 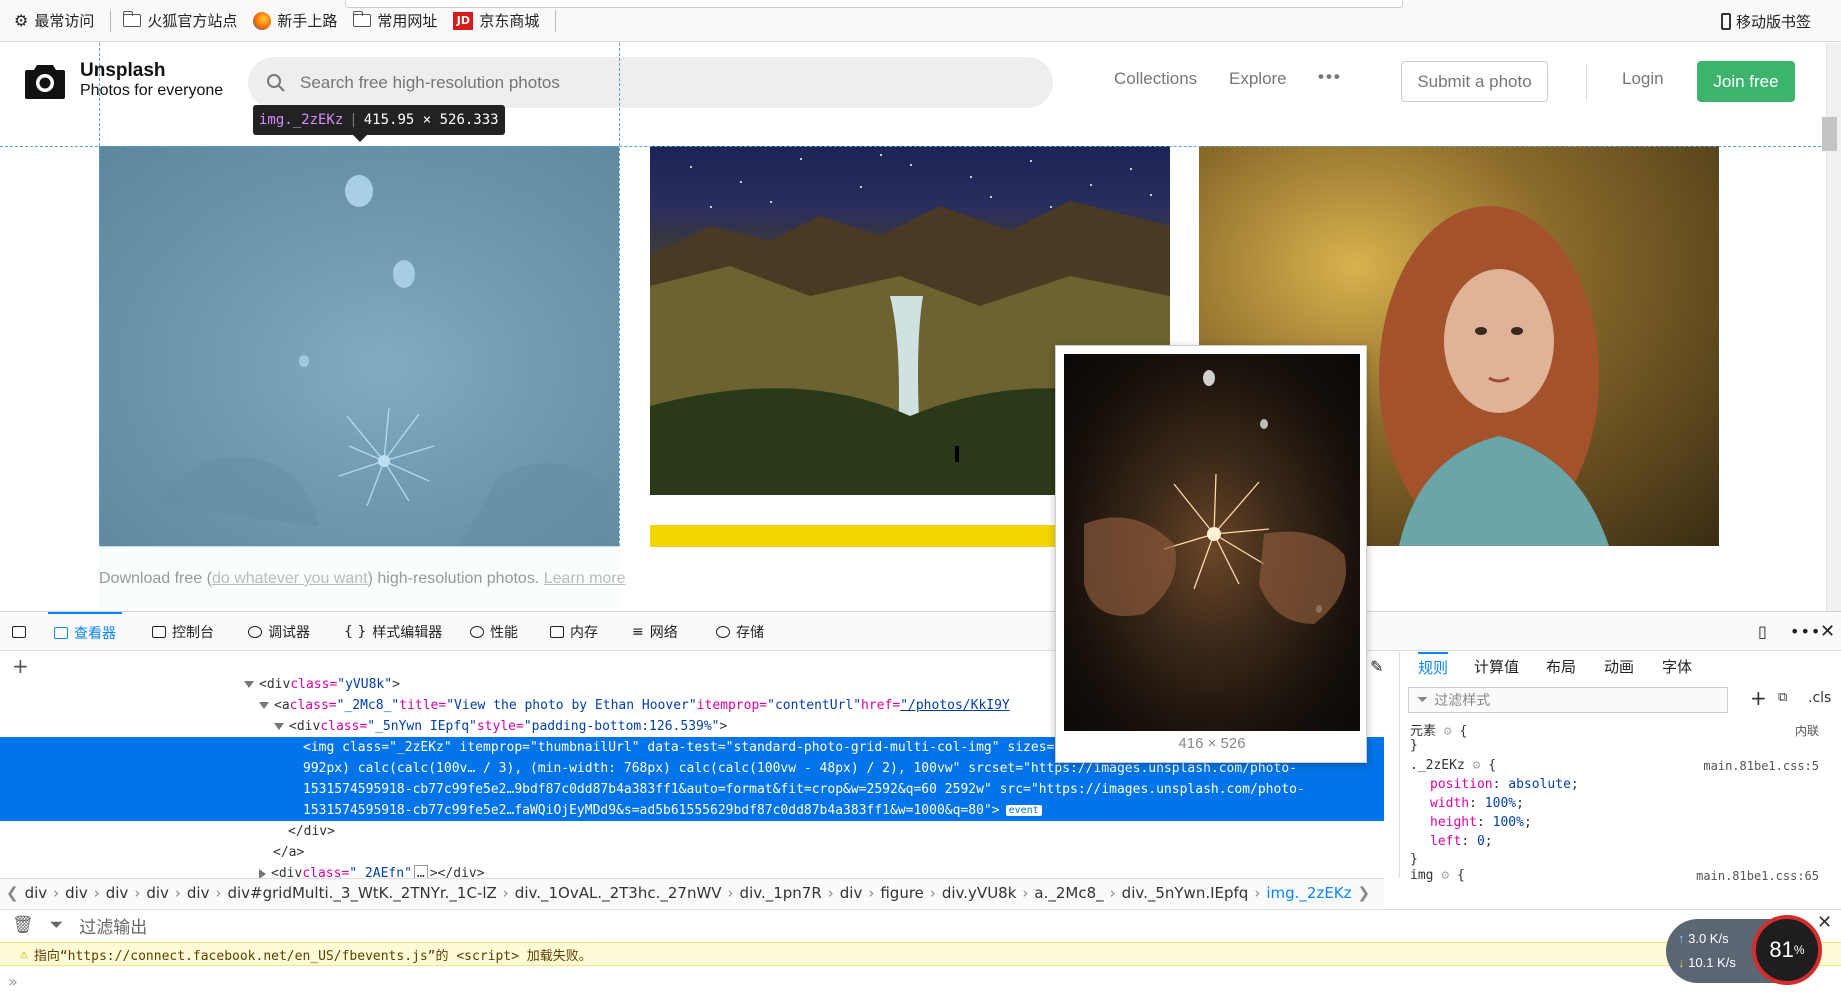 What do you see at coordinates (365, 684) in the screenshot?
I see `markup-text: "yVU8k"` at bounding box center [365, 684].